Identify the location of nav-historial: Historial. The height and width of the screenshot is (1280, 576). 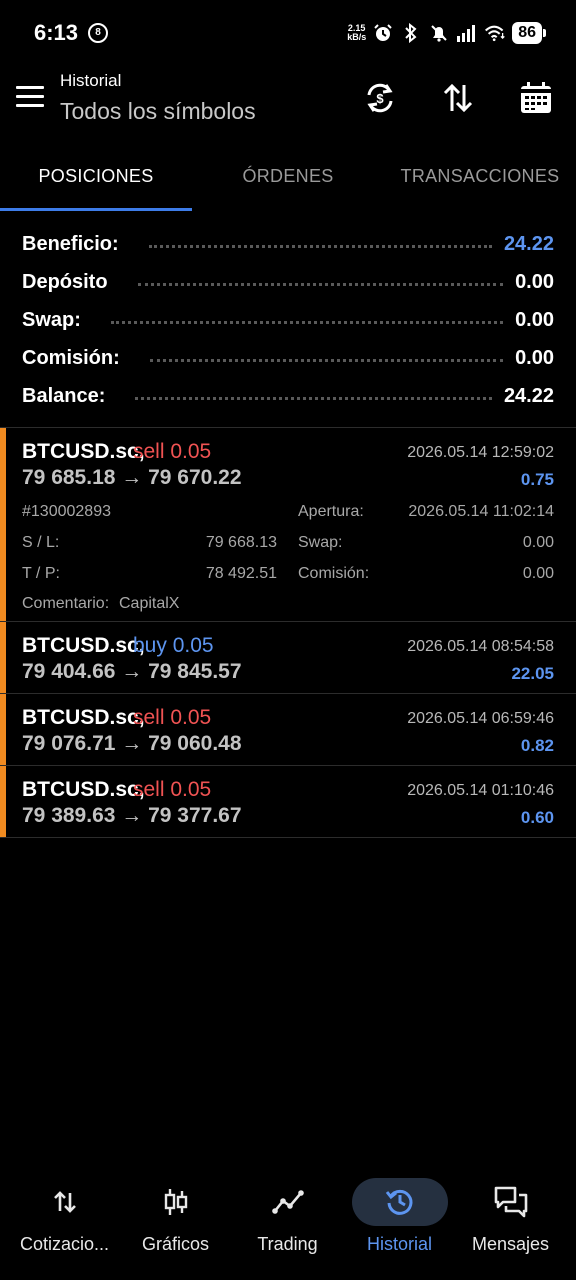
(399, 1220).